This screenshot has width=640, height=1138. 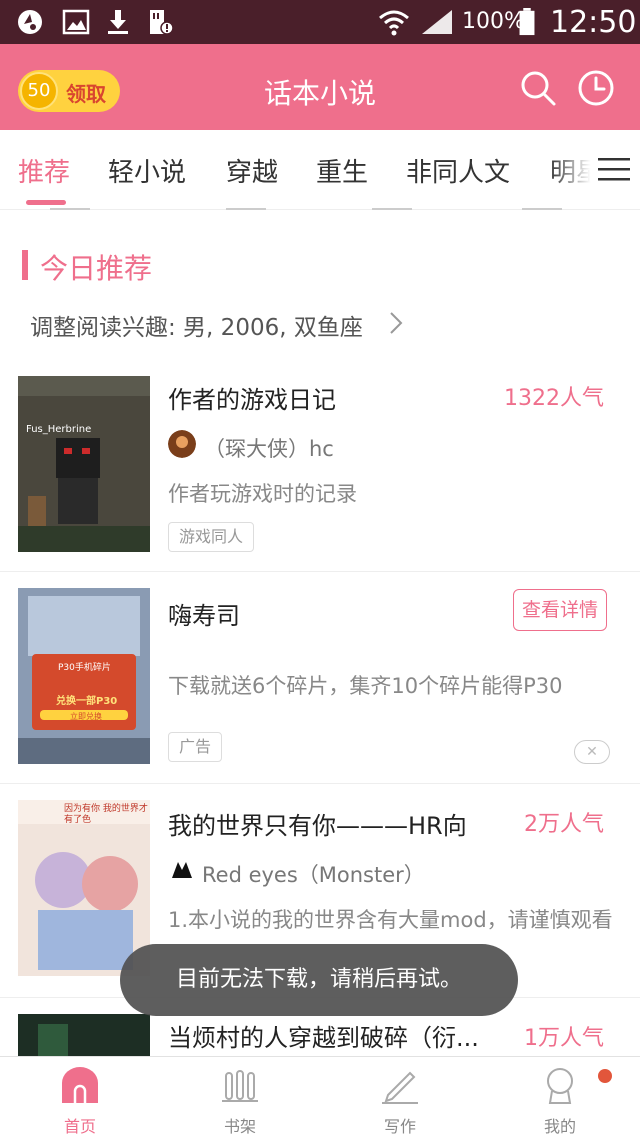 What do you see at coordinates (46, 202) in the screenshot?
I see `active-tab-indicator` at bounding box center [46, 202].